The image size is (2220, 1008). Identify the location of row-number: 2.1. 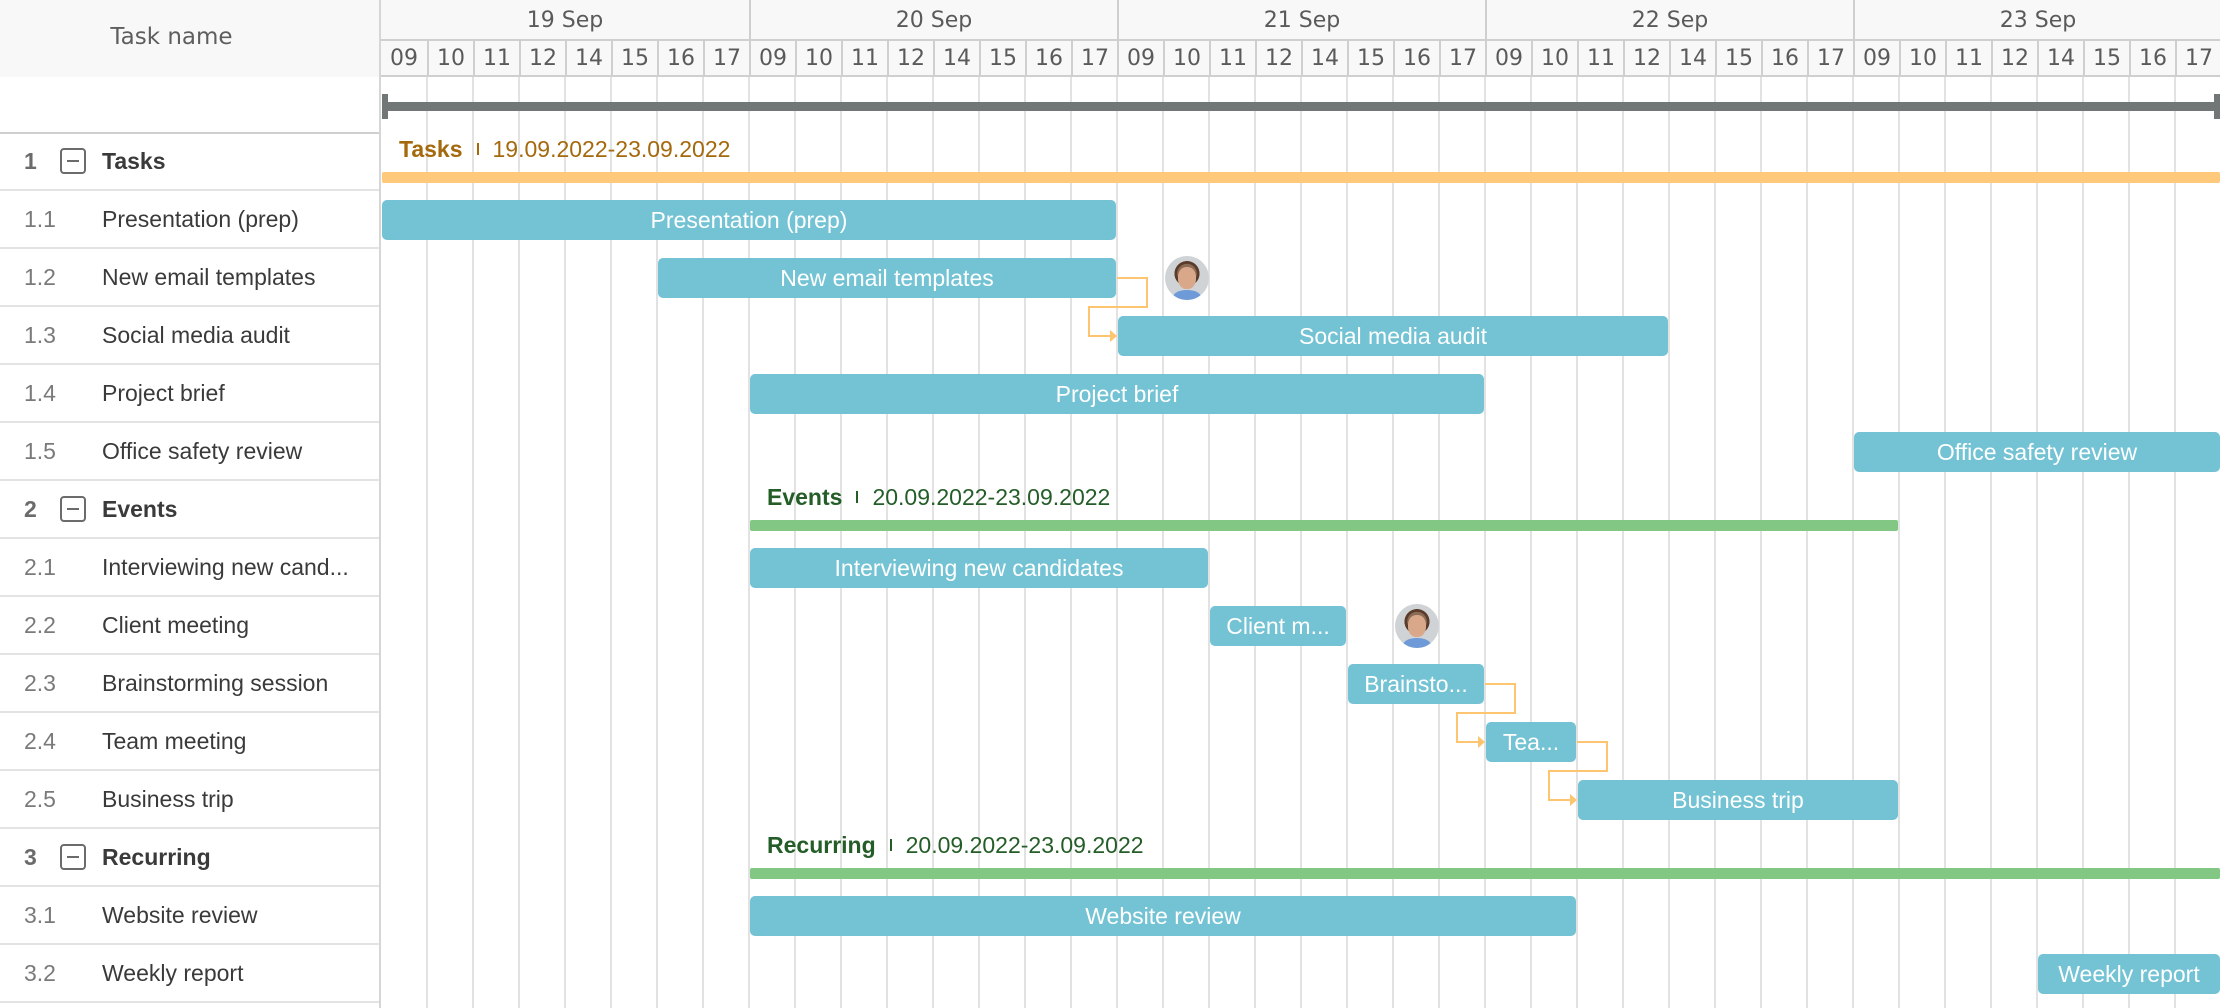
(40, 566).